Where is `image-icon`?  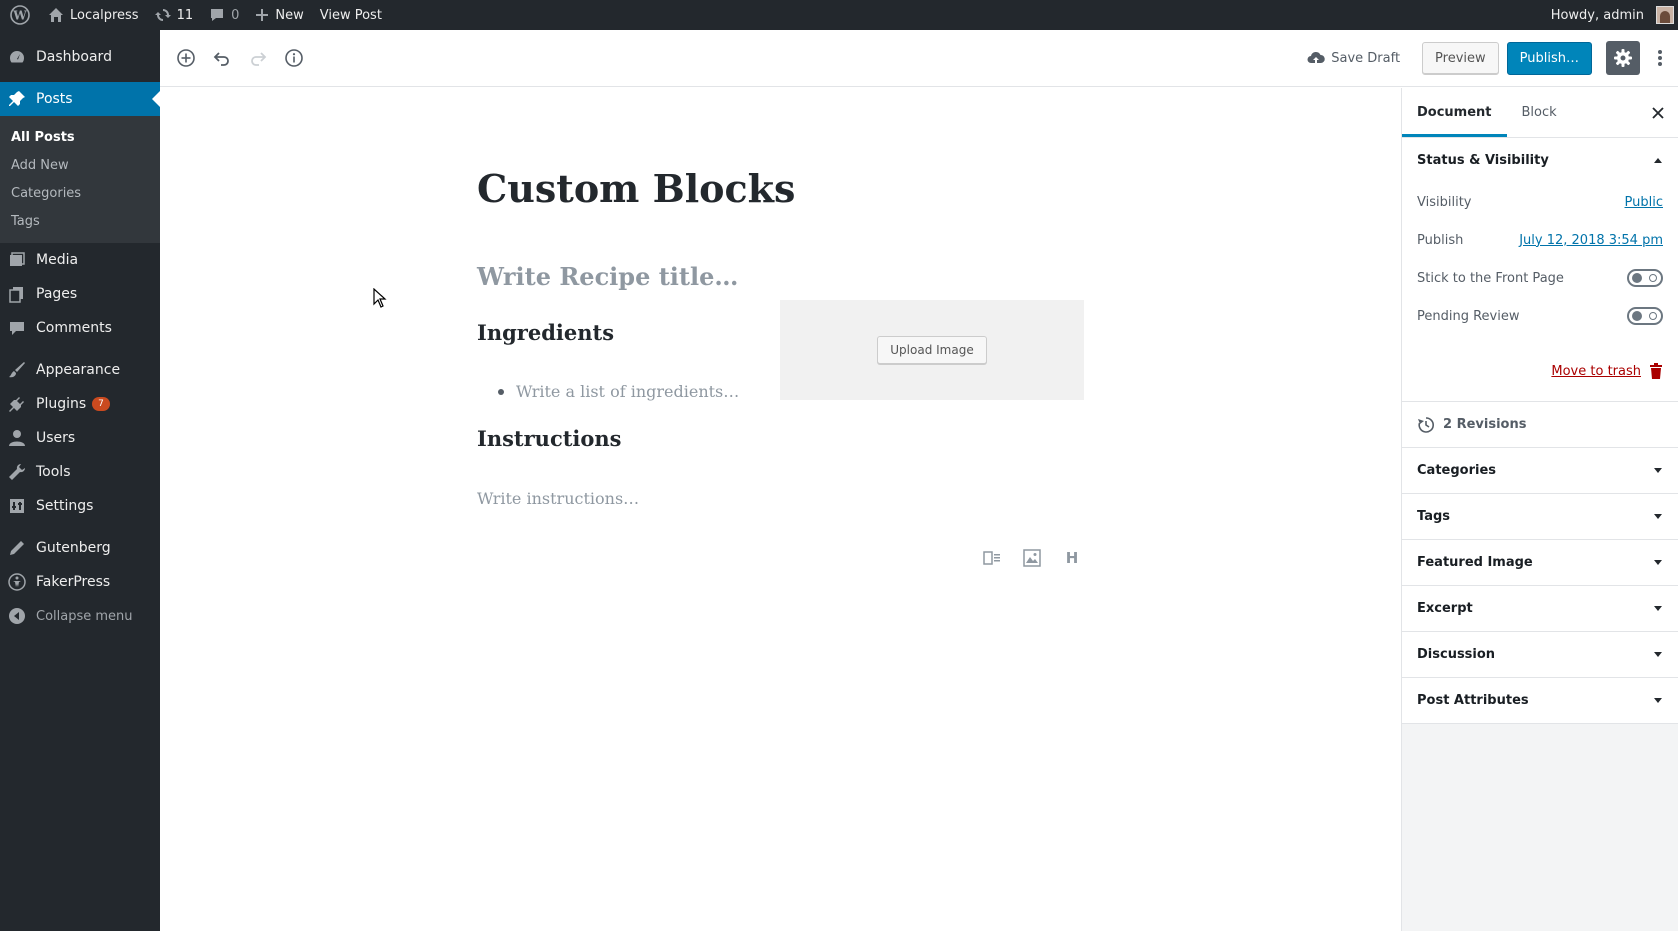
image-icon is located at coordinates (1032, 558).